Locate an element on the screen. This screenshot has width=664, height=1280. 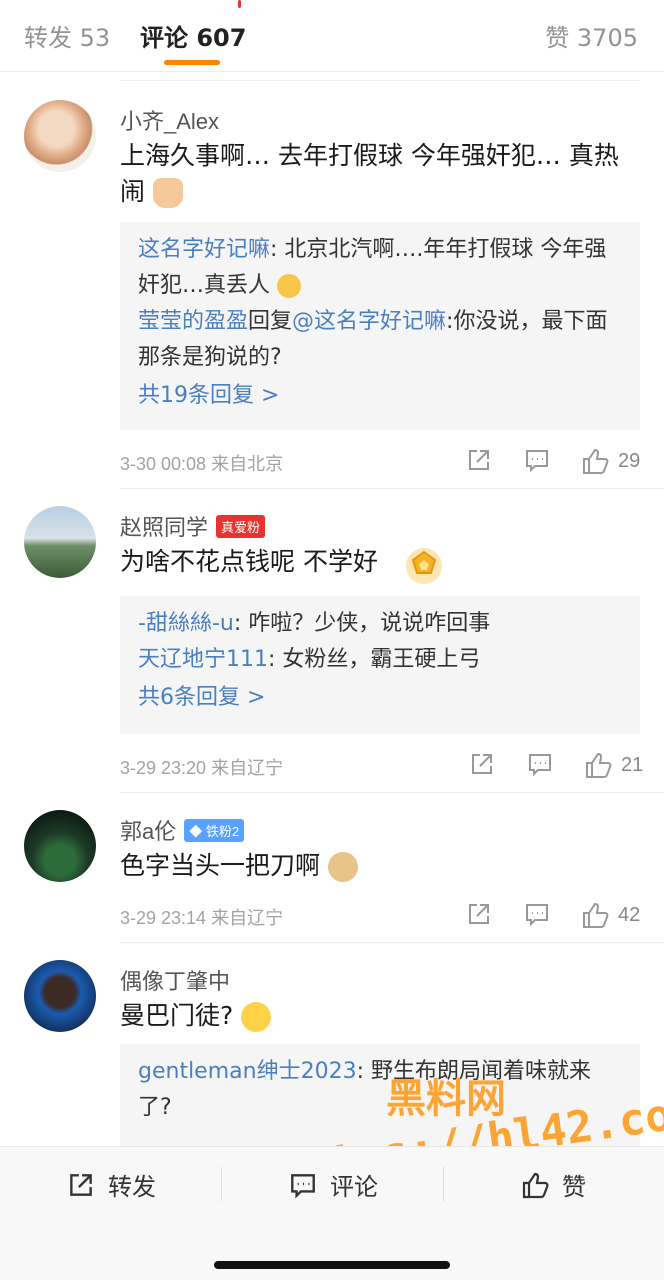
bottom-action-bar: 转发 评论 赞 is located at coordinates (332, 1213).